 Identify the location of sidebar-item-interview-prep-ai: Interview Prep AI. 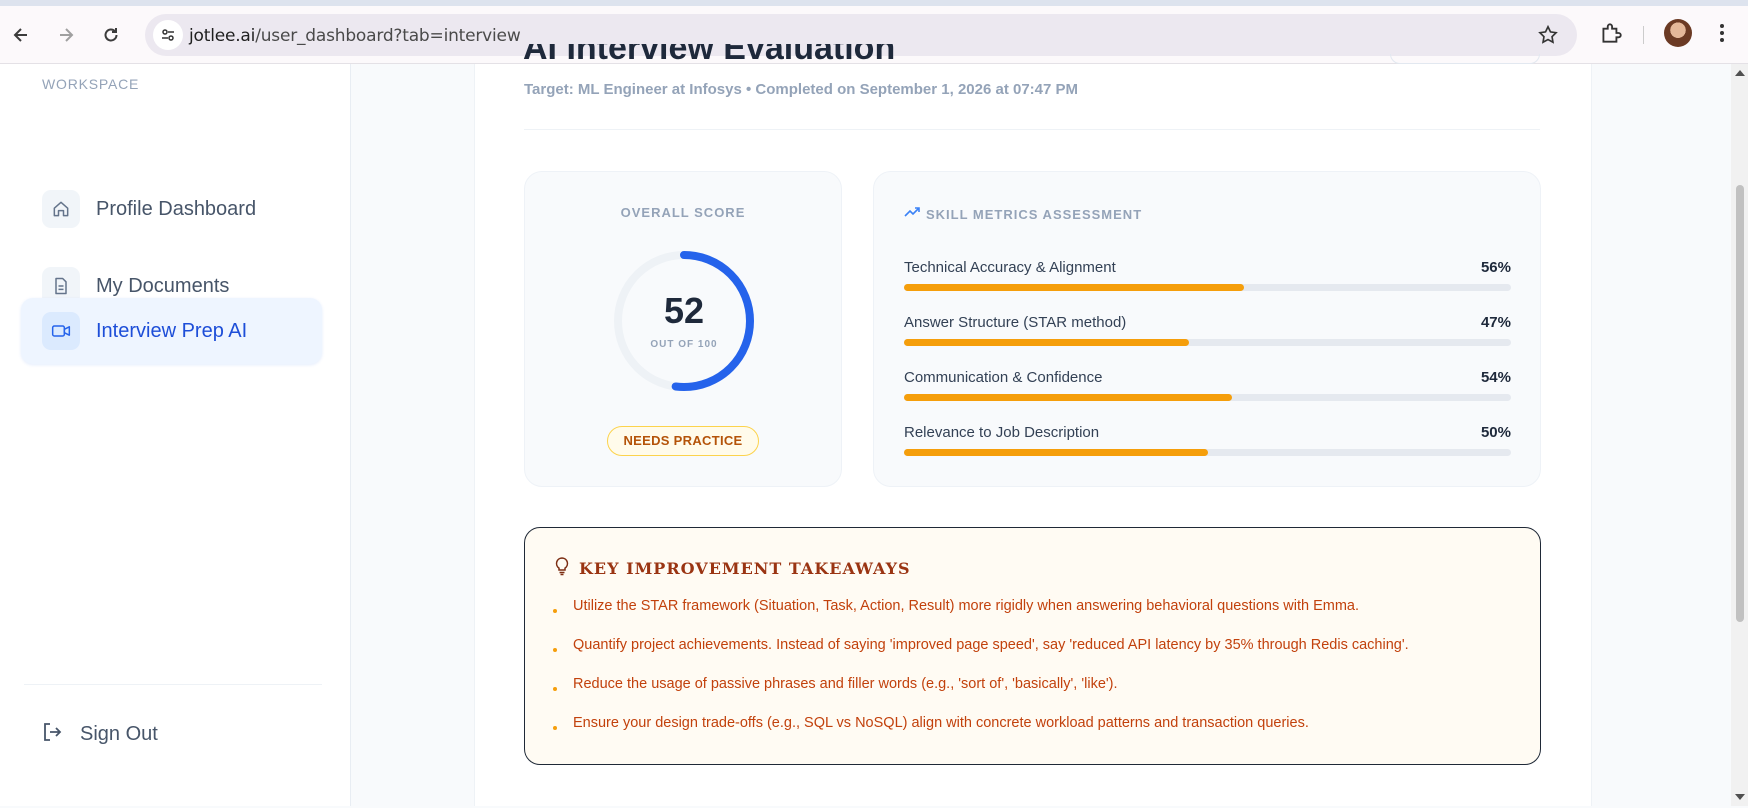
(171, 331).